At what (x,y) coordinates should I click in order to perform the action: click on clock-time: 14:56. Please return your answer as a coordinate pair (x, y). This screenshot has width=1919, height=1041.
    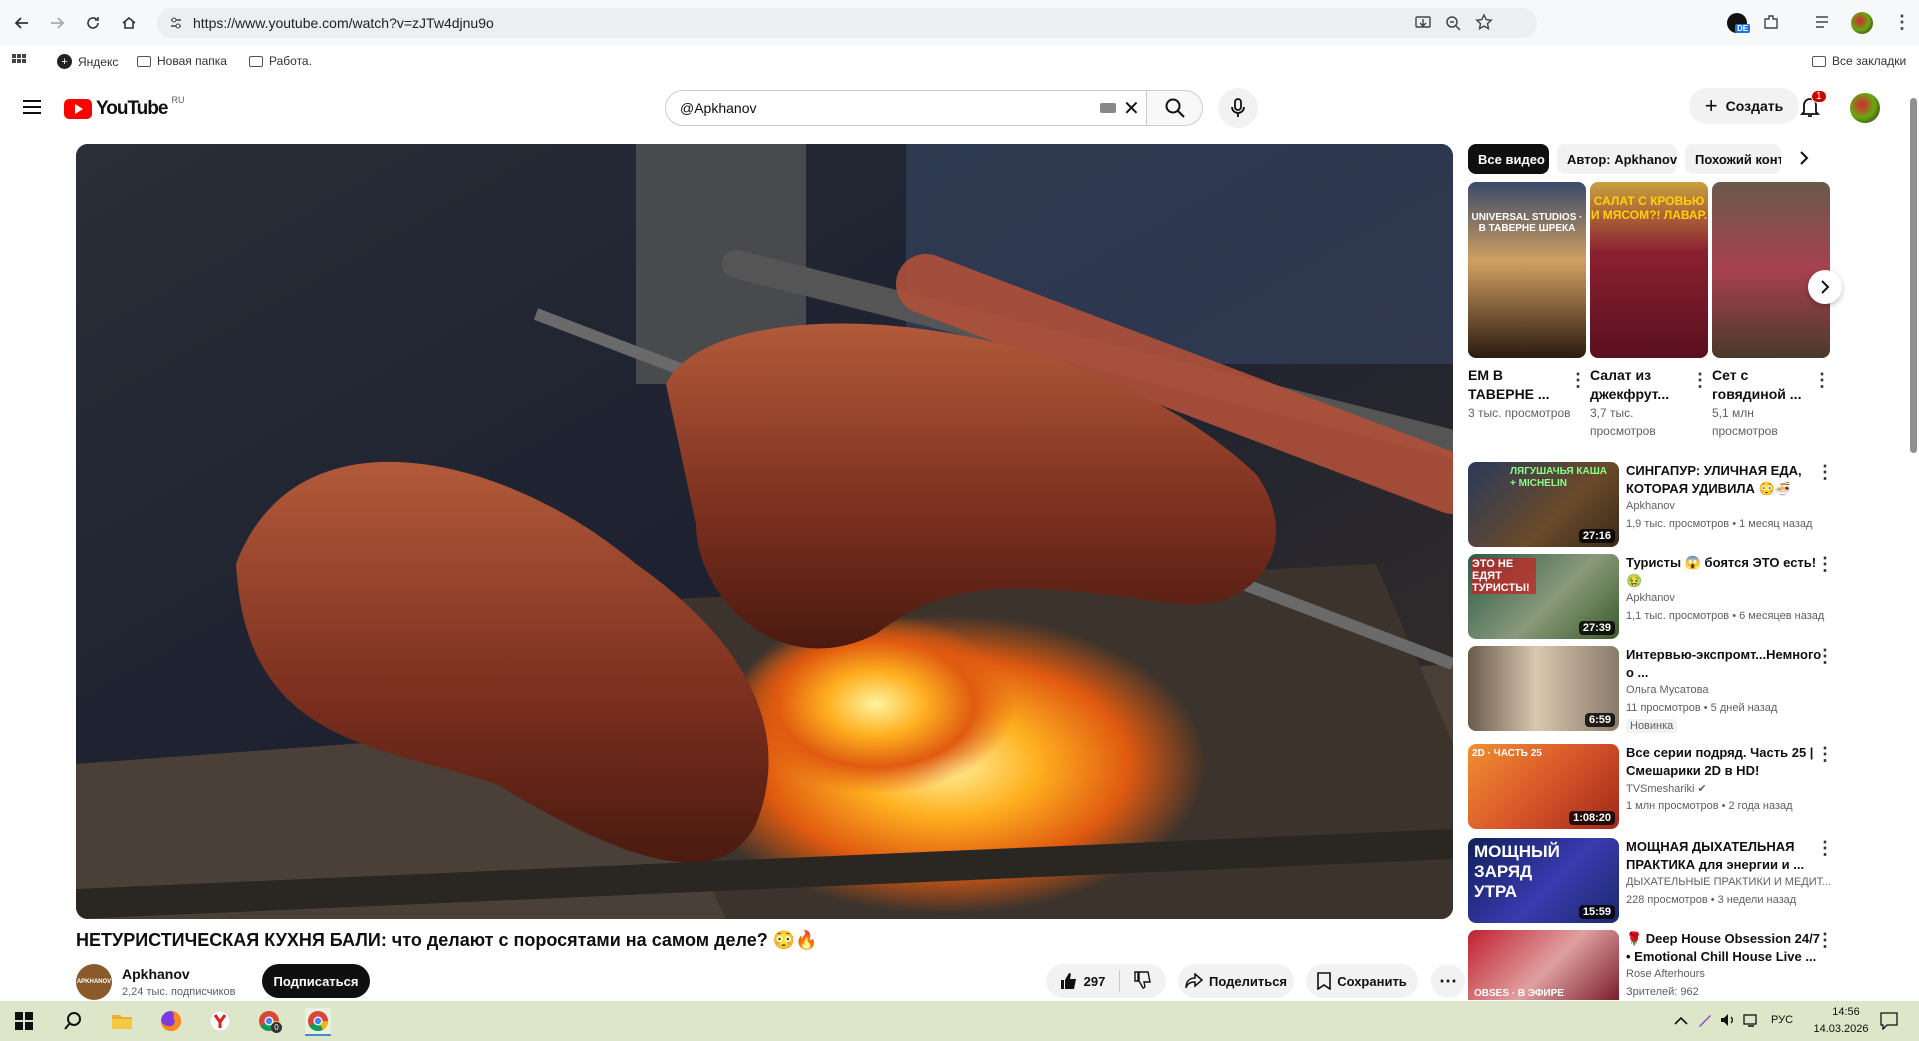
    Looking at the image, I should click on (1846, 1012).